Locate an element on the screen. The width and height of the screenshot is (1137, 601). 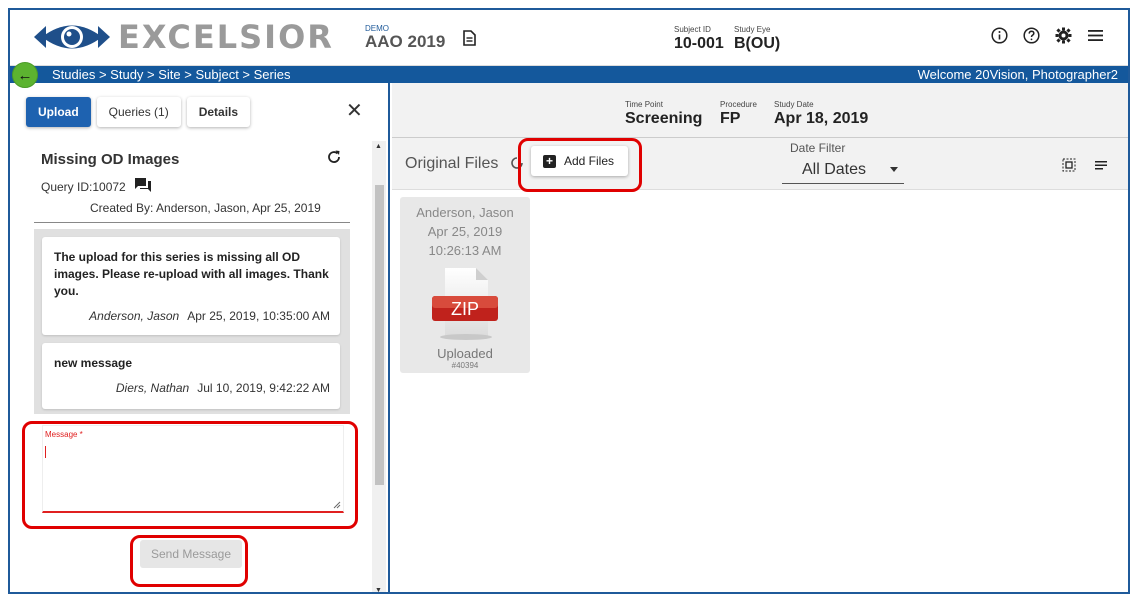
file-card: Anderson, Jason Apr 25, 2019 10:26:13 AM is located at coordinates (465, 285).